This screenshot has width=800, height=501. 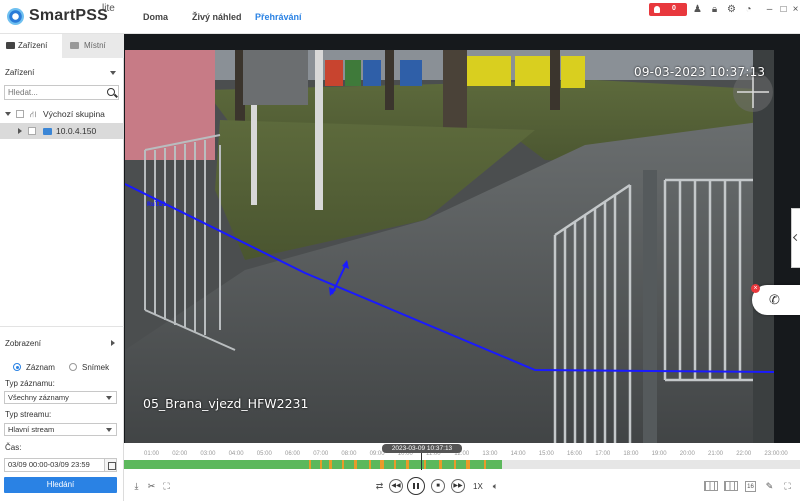 I want to click on timeline-tick-label: 23:00:00, so click(x=776, y=454).